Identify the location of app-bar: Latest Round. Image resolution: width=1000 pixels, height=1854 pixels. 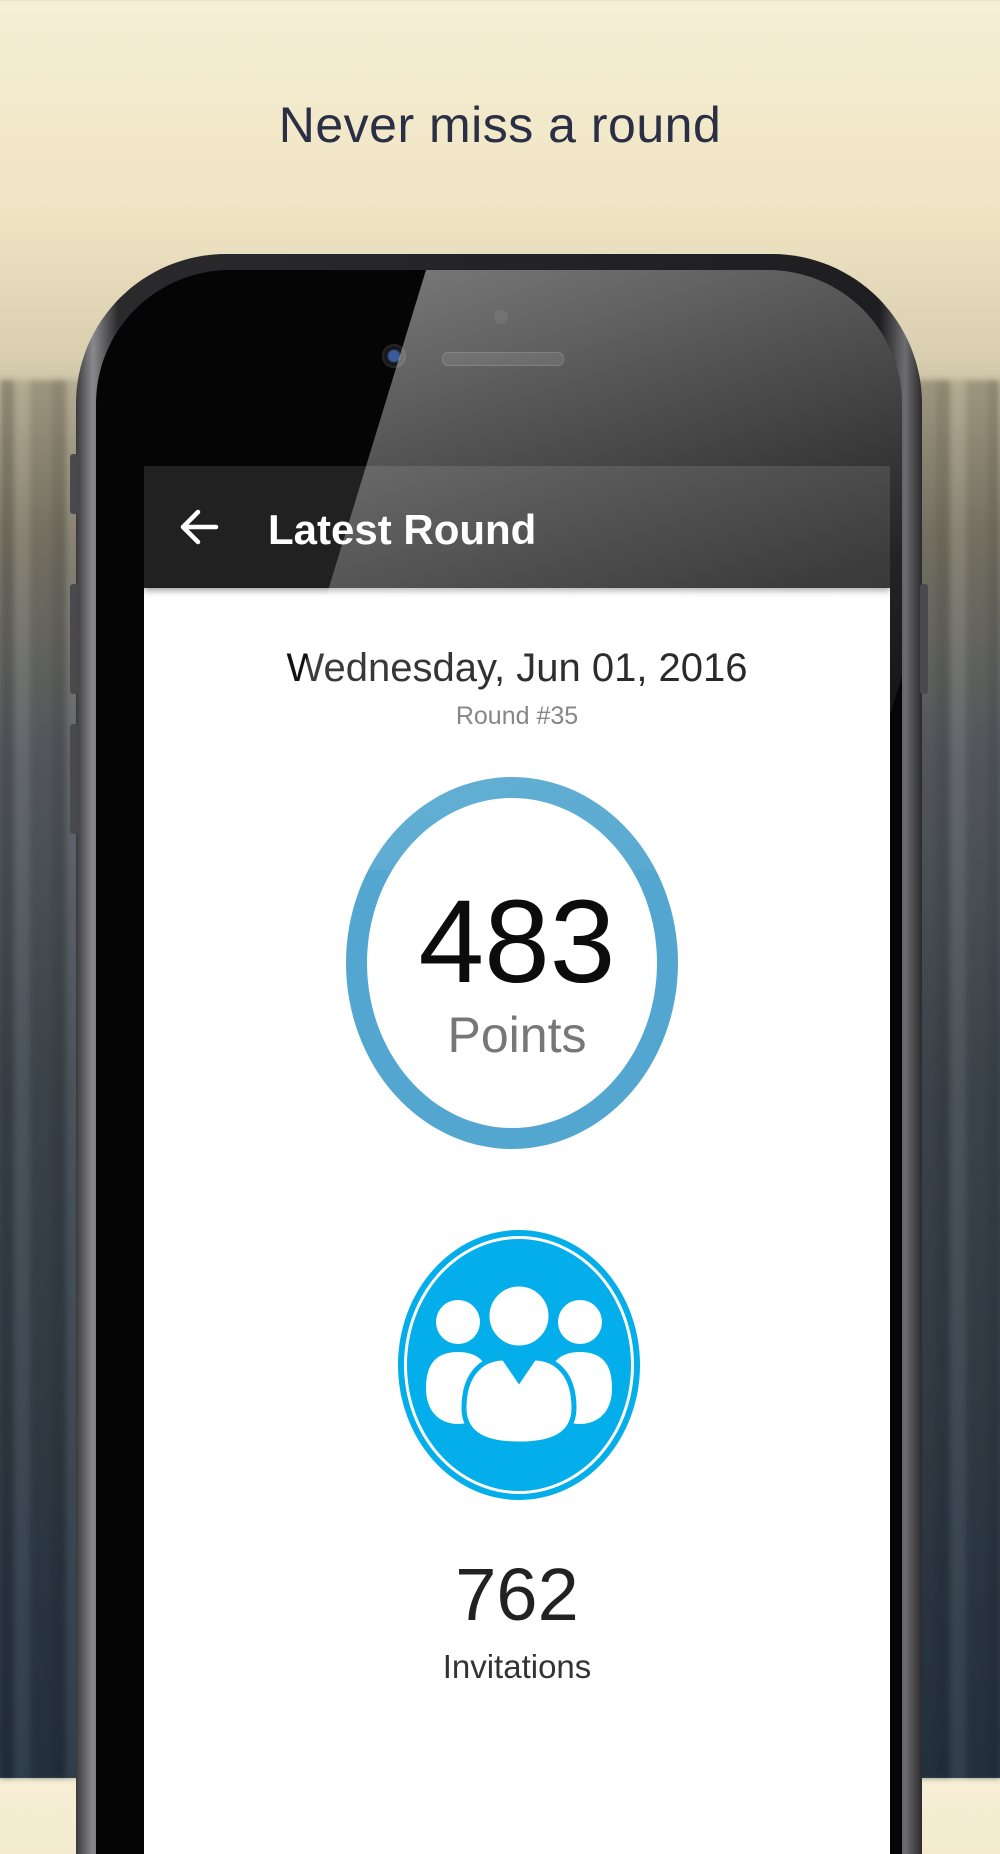
(517, 527).